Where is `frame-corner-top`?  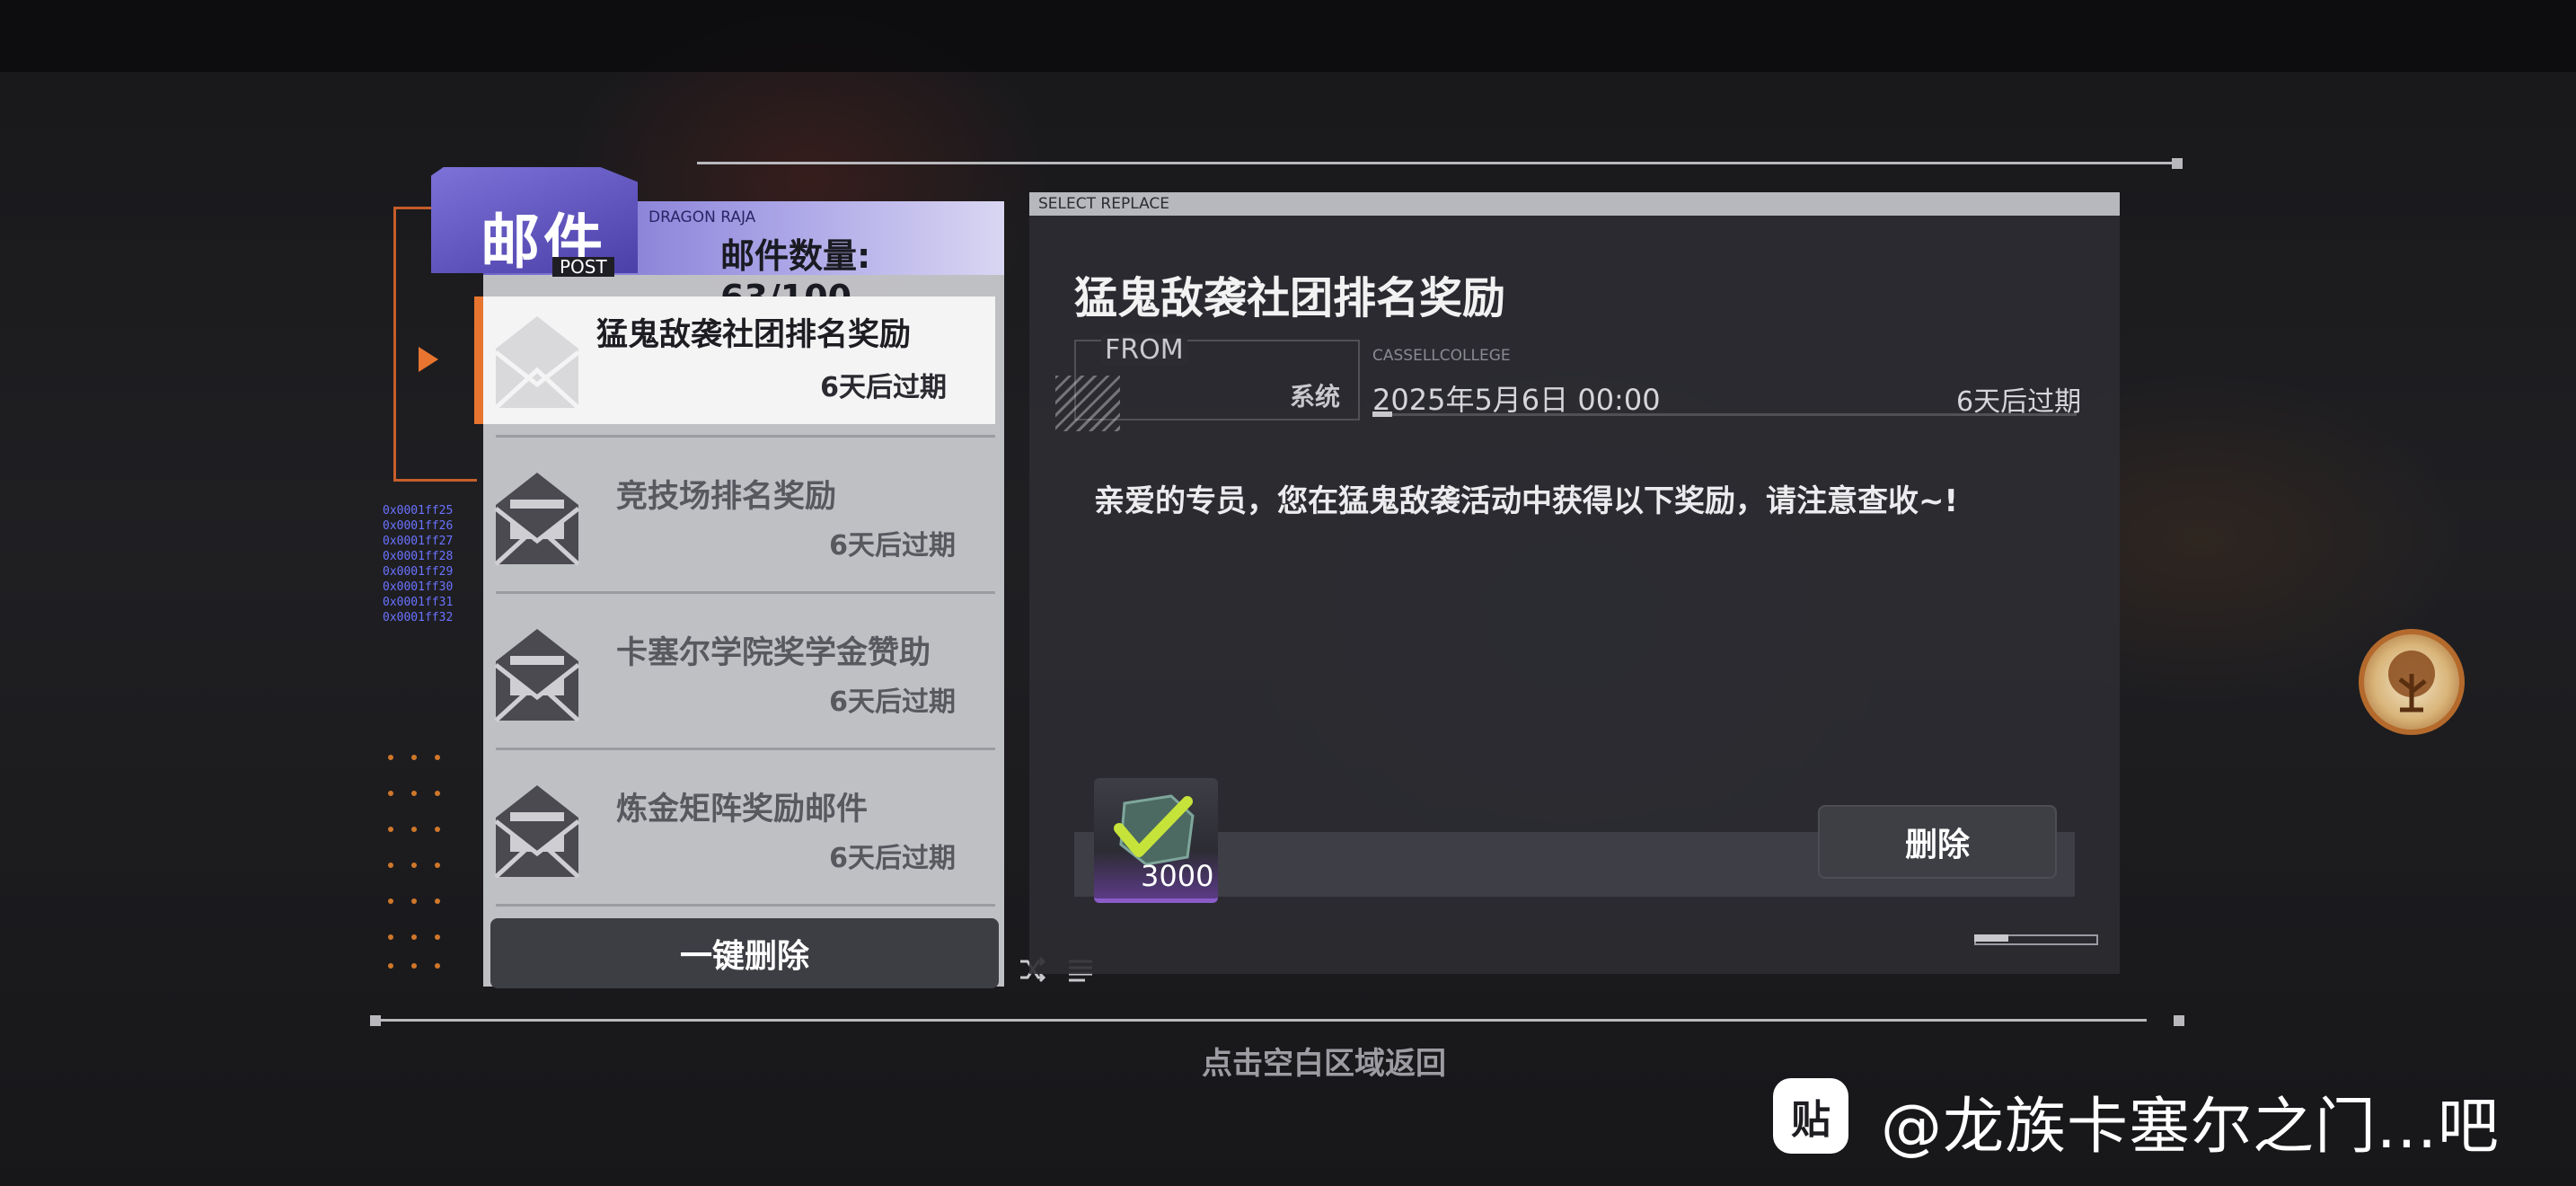
frame-corner-top is located at coordinates (2177, 163).